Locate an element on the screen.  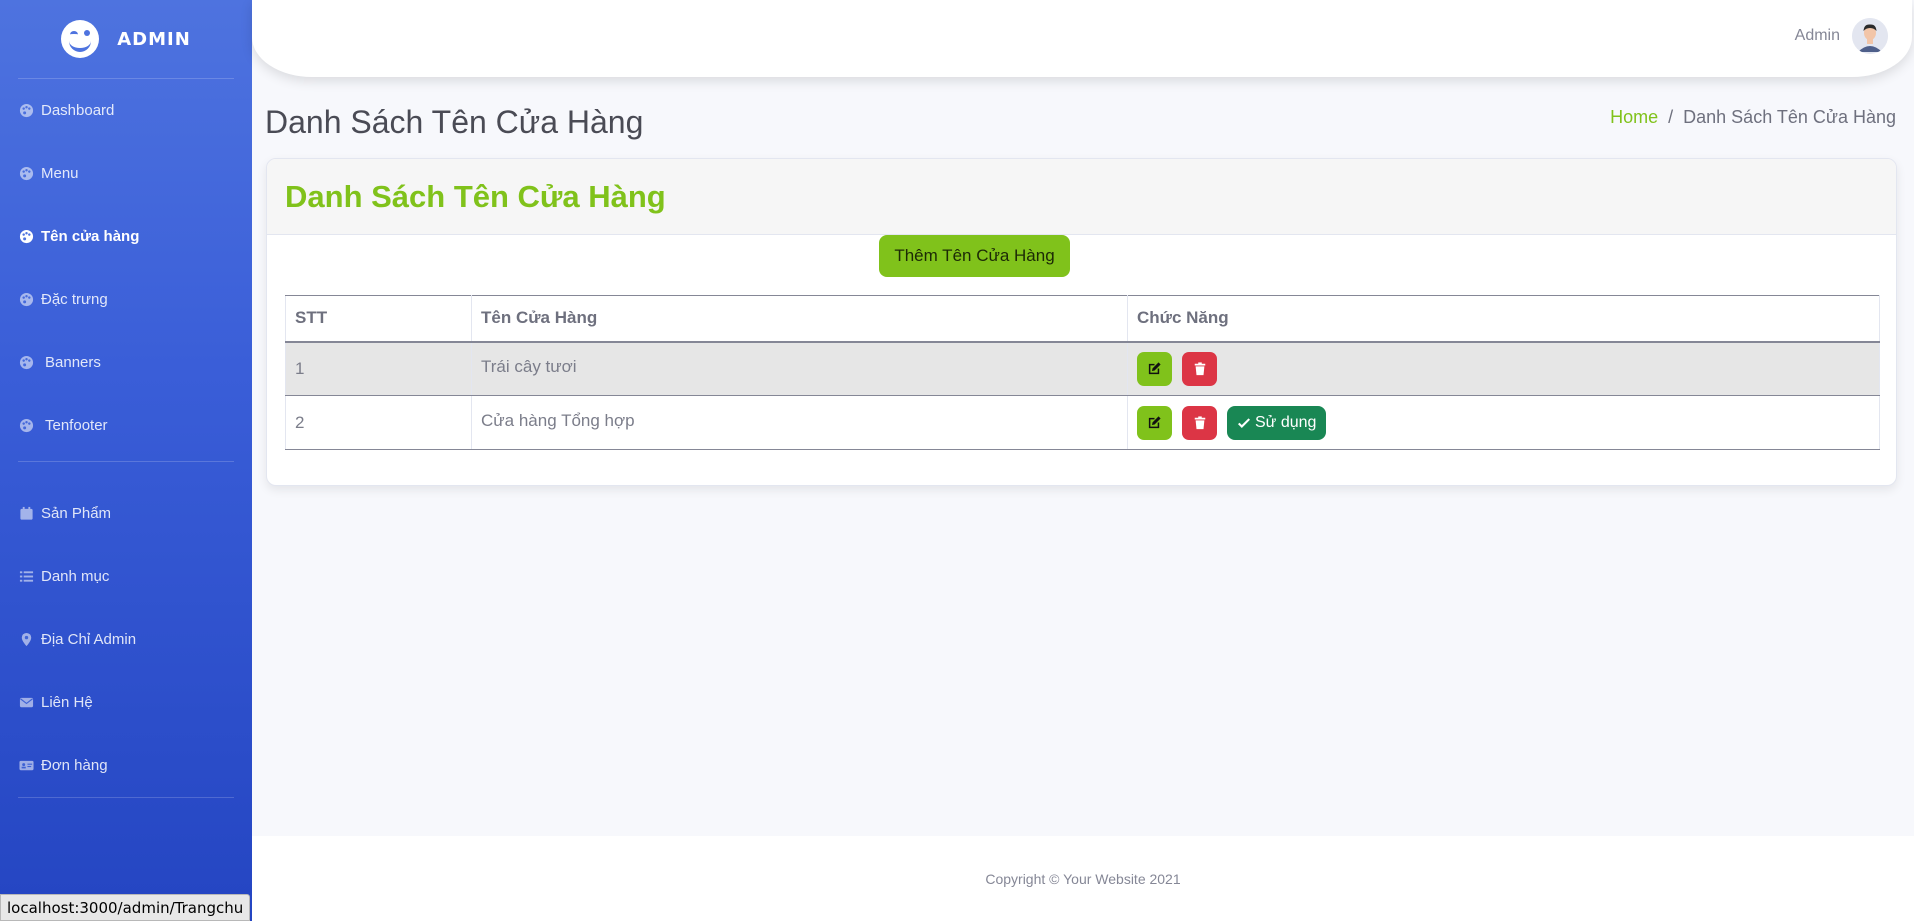
sidebar-item-label: Sản Phẩm is located at coordinates (76, 513).